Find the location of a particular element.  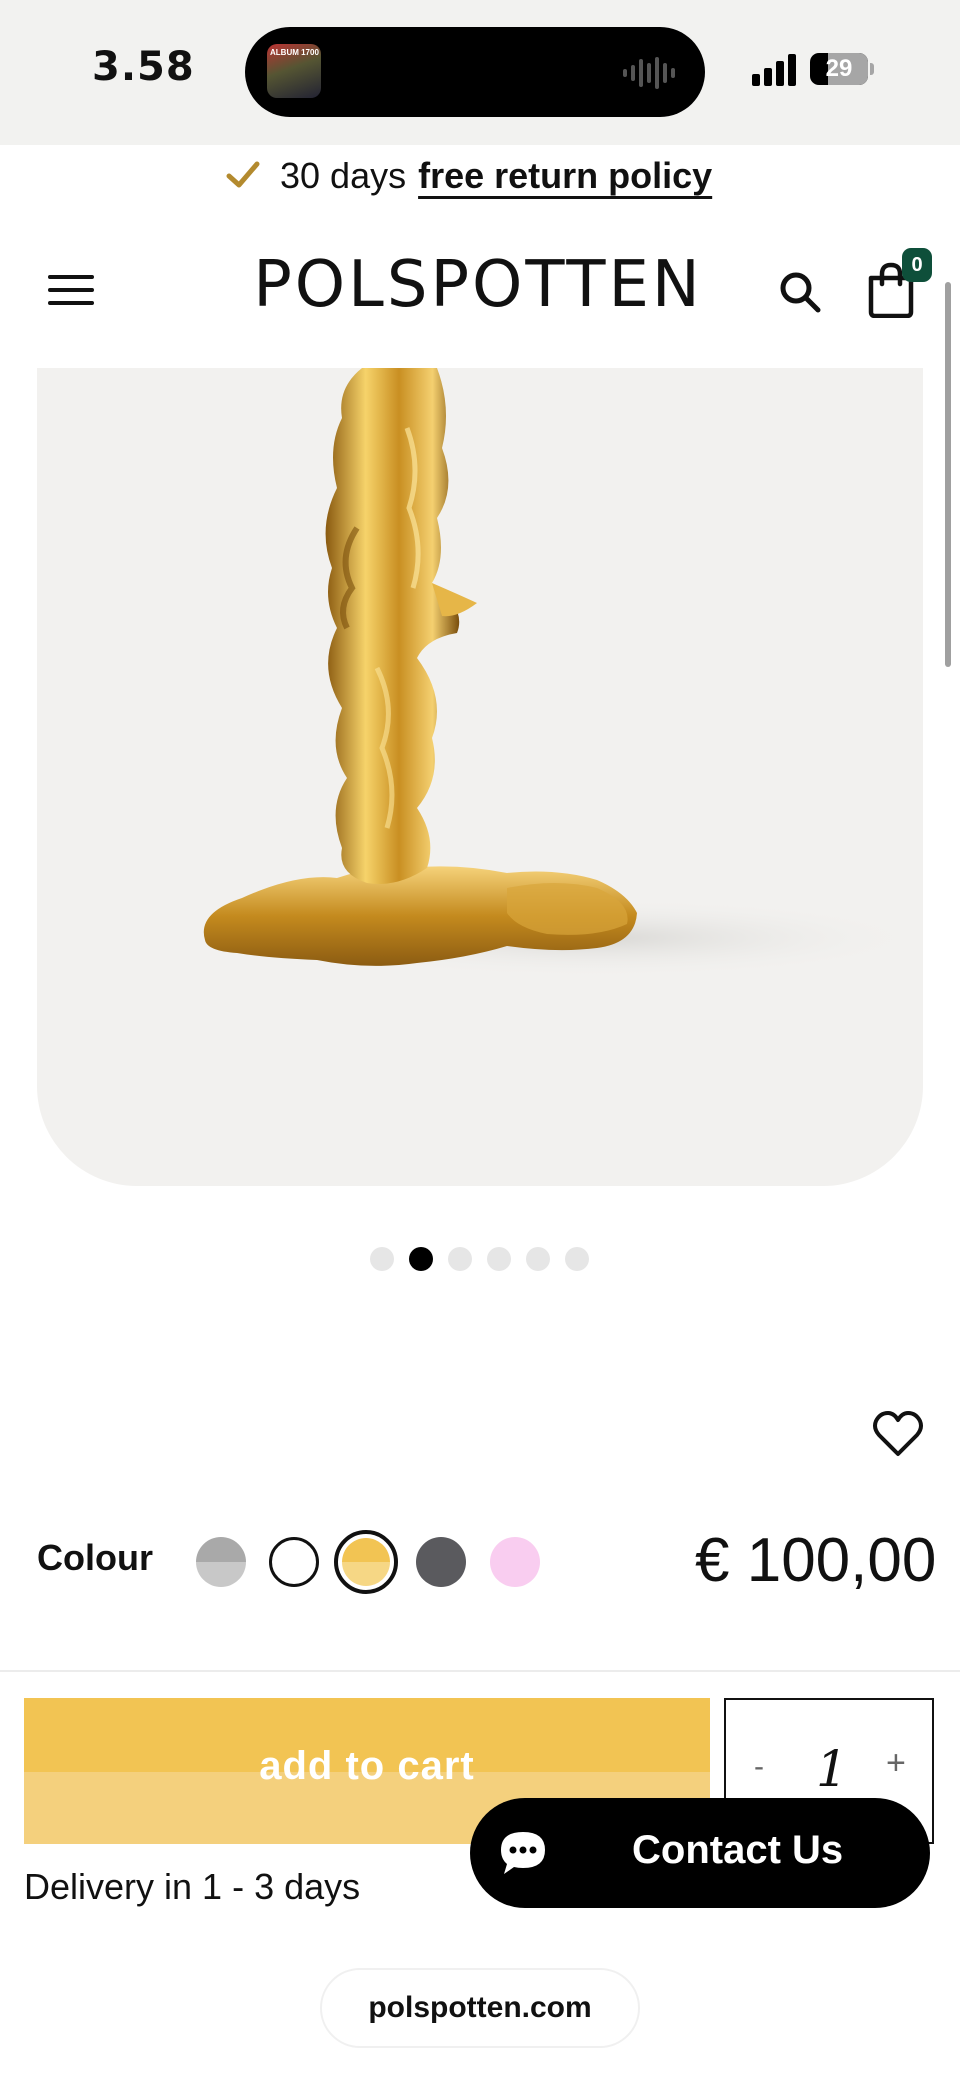

album-art-text: ALBUM 1700 is located at coordinates (294, 52).